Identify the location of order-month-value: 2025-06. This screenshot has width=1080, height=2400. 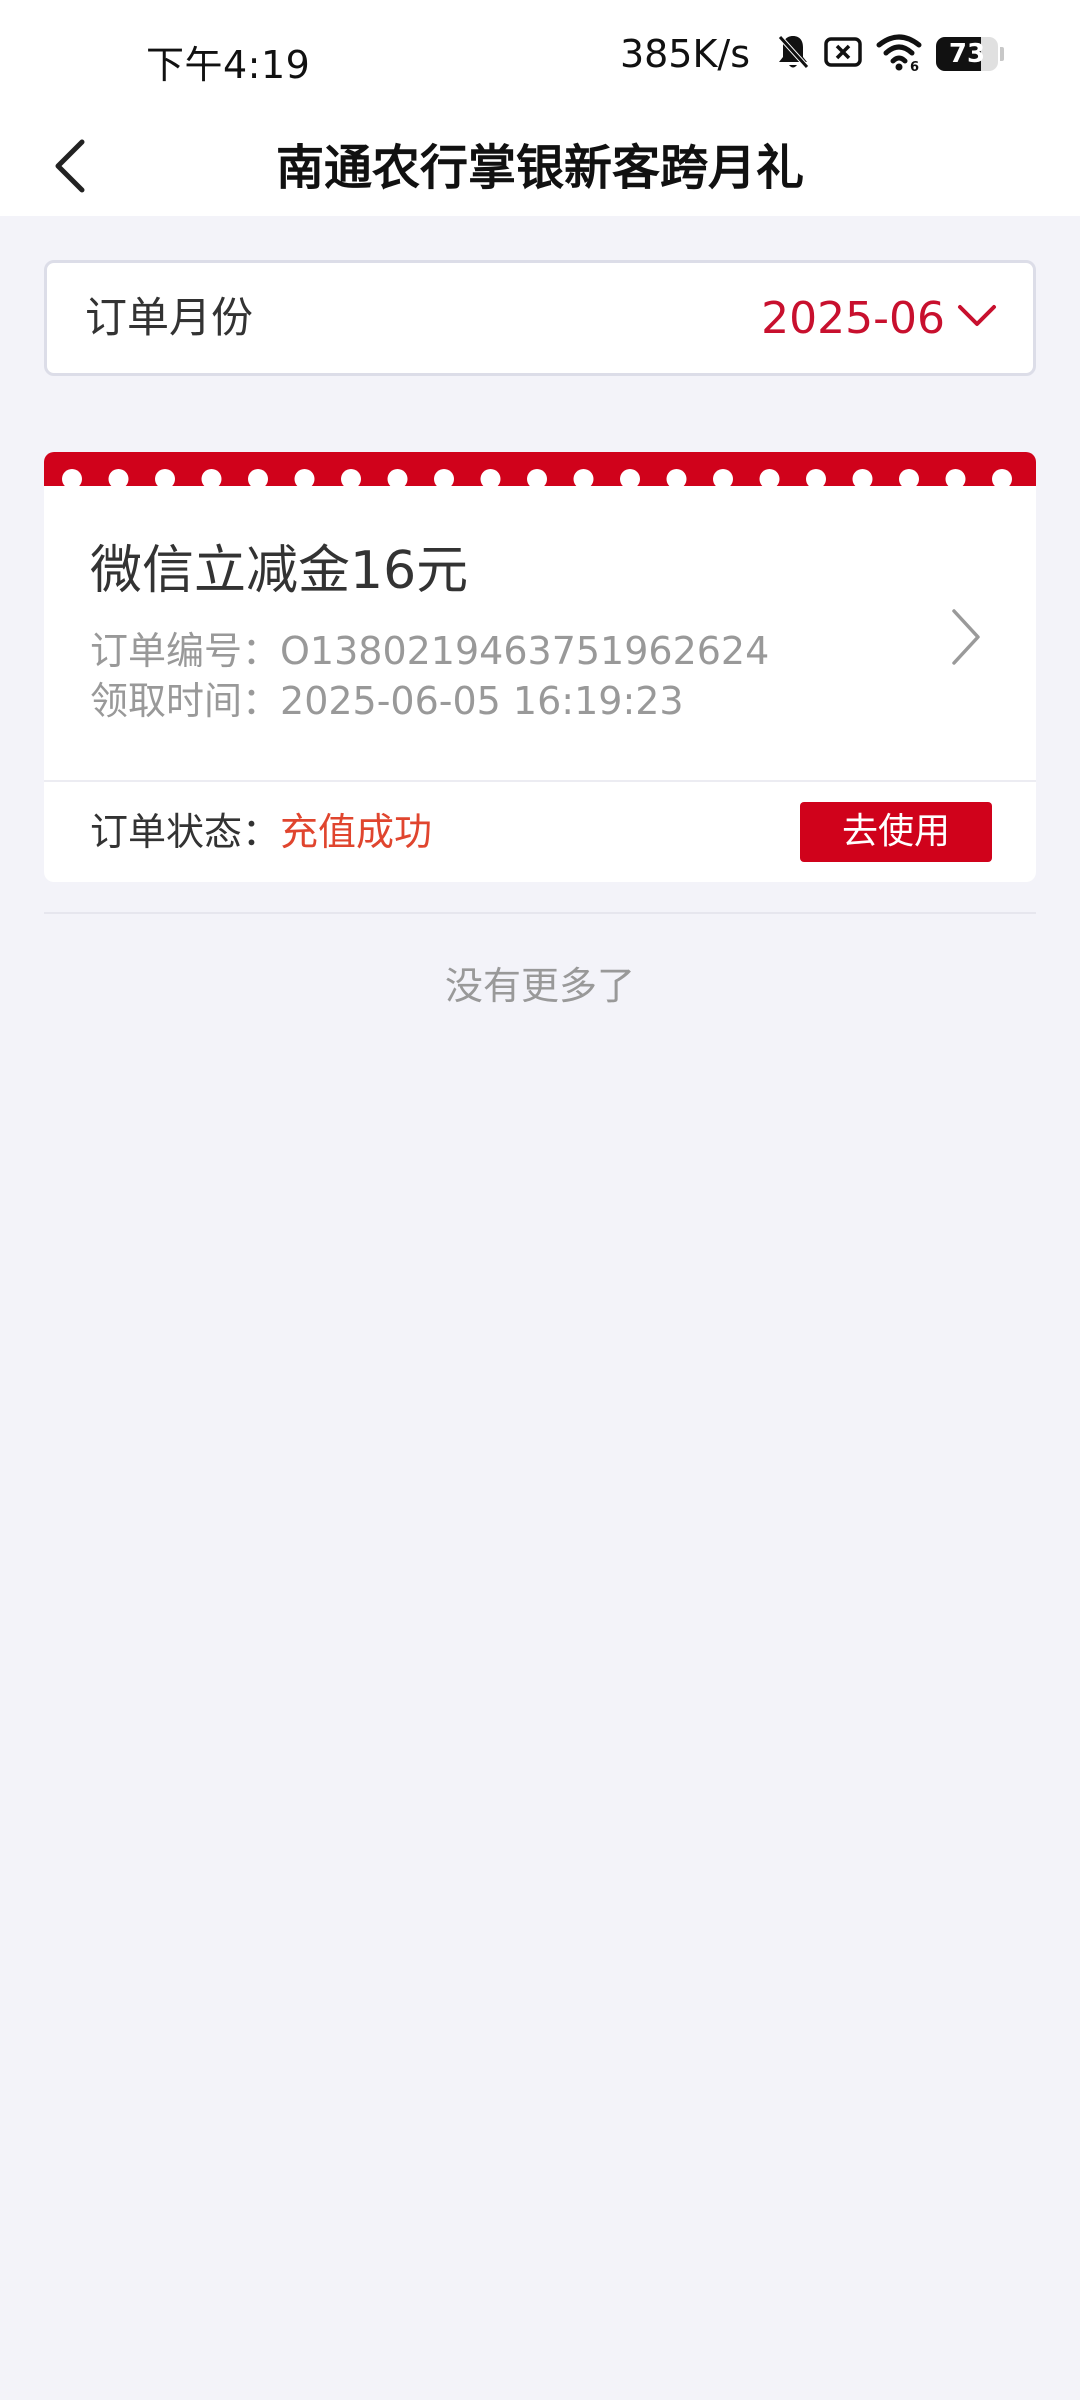
(853, 318).